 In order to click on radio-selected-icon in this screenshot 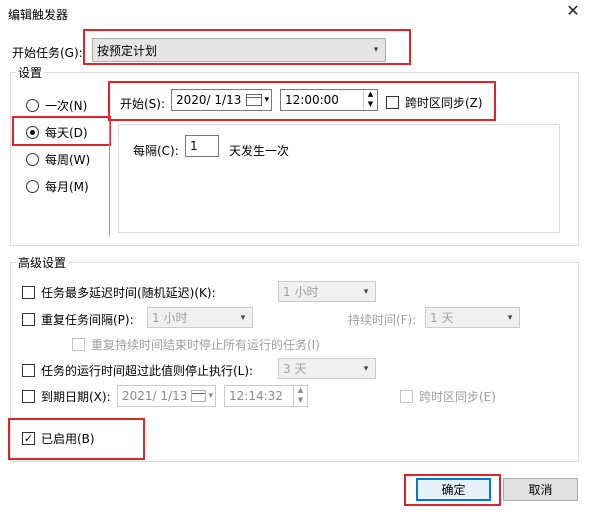, I will do `click(32, 132)`.